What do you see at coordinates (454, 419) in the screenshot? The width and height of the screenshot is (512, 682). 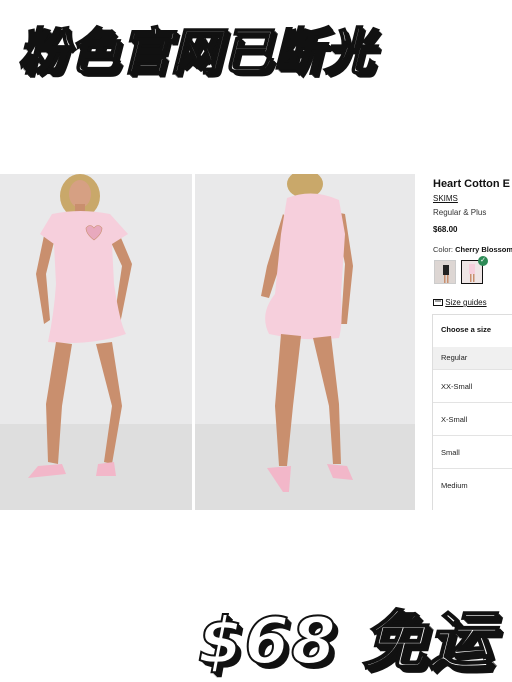 I see `size-option-label: X-Small` at bounding box center [454, 419].